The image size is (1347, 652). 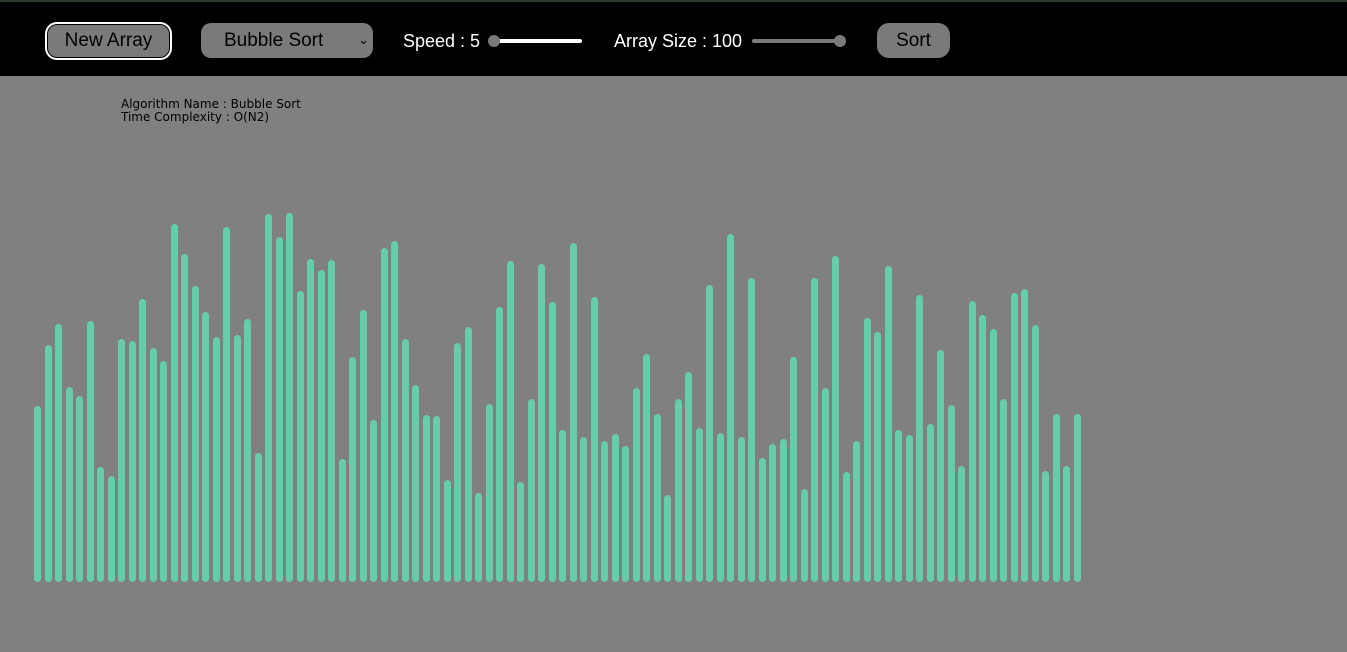 I want to click on algorithm-select: Bubble Sort ⌄, so click(x=287, y=40).